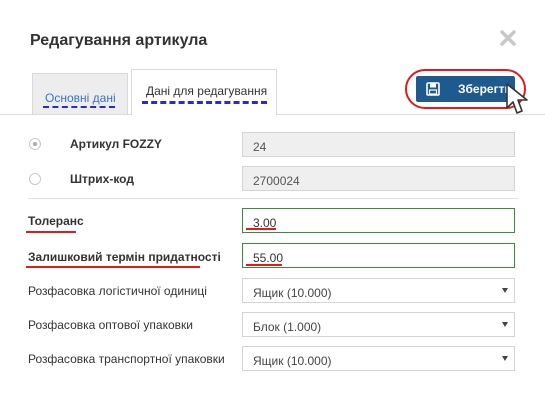 This screenshot has height=410, width=545. I want to click on logistic-unit-select: Ящик (10.000), so click(378, 290).